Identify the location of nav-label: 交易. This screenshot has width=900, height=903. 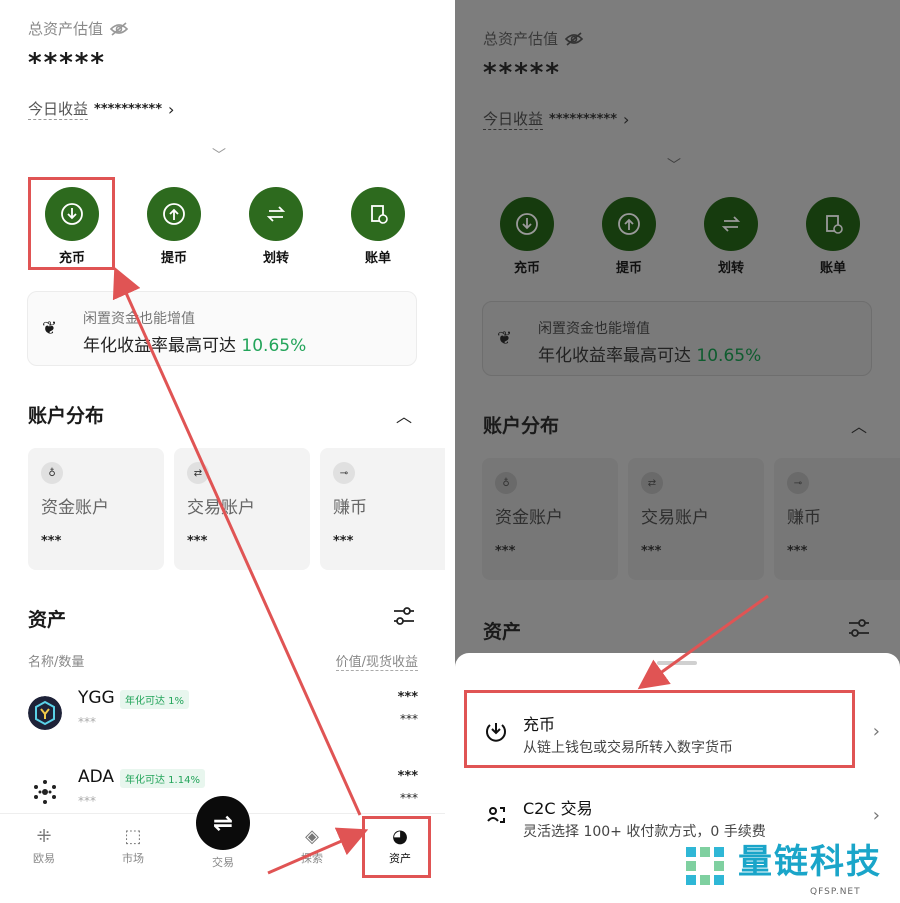
(223, 862).